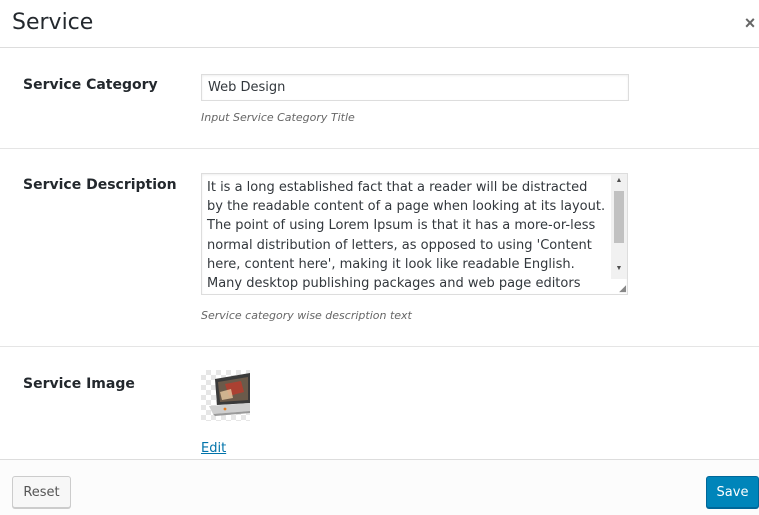 The width and height of the screenshot is (759, 515). I want to click on close-icon: ×, so click(750, 23).